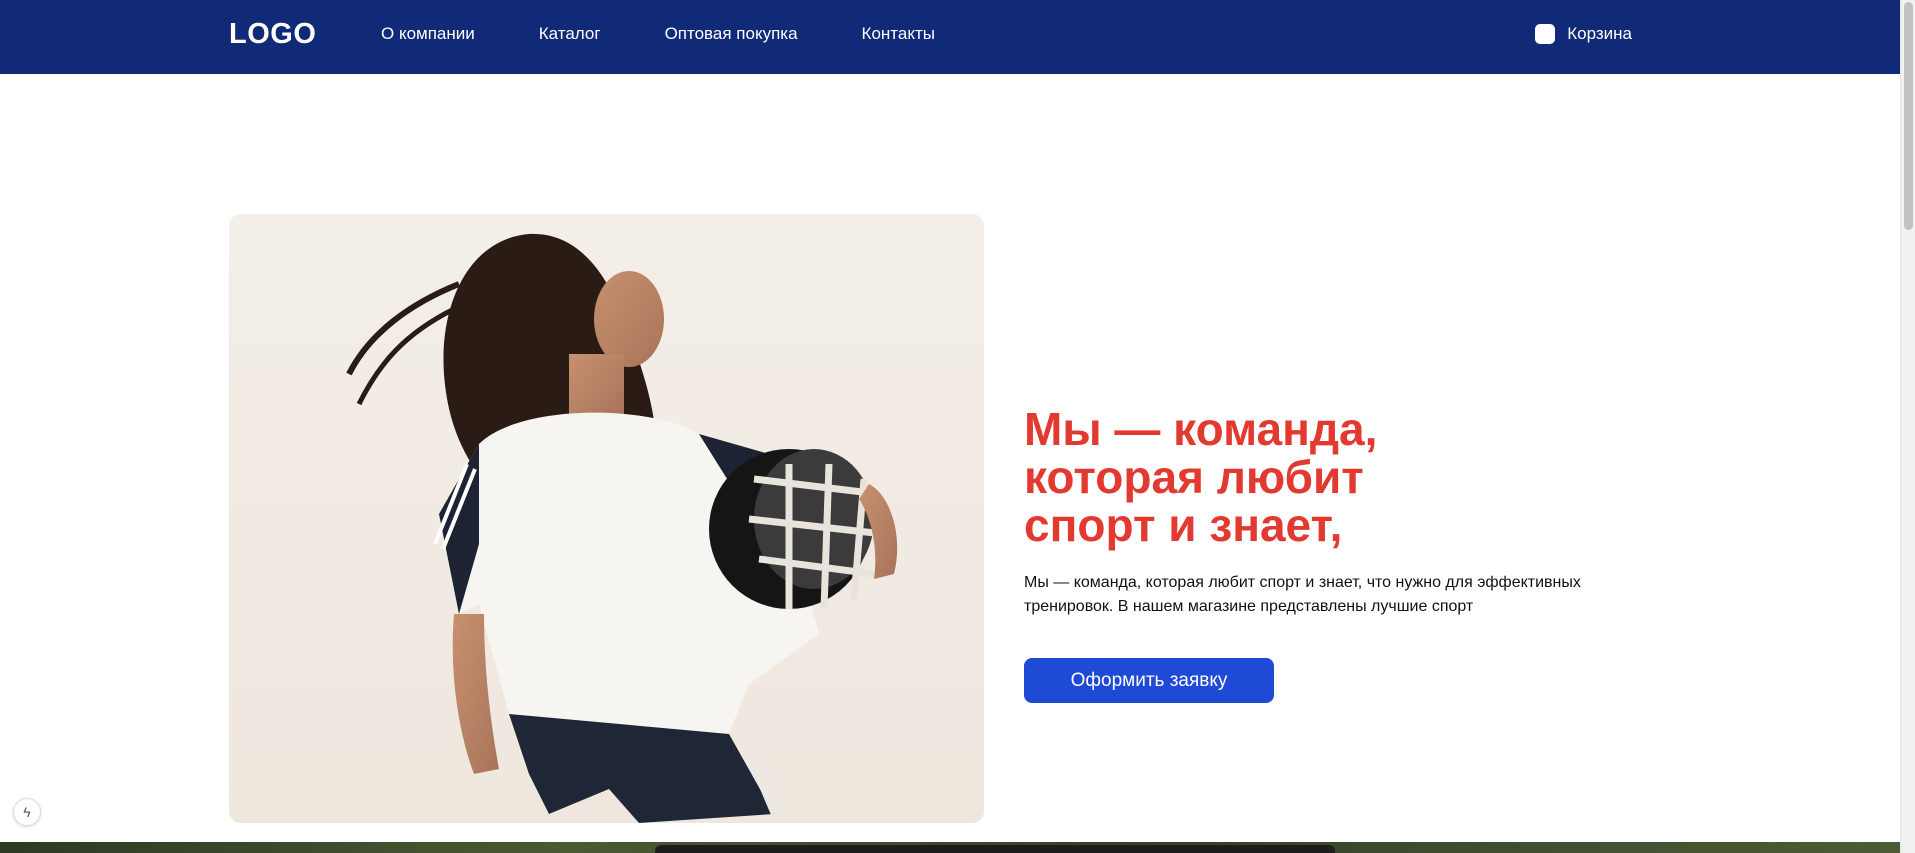 The width and height of the screenshot is (1915, 853). Describe the element at coordinates (1194, 477) in the screenshot. I see `hero-title-line: которая любит` at that location.